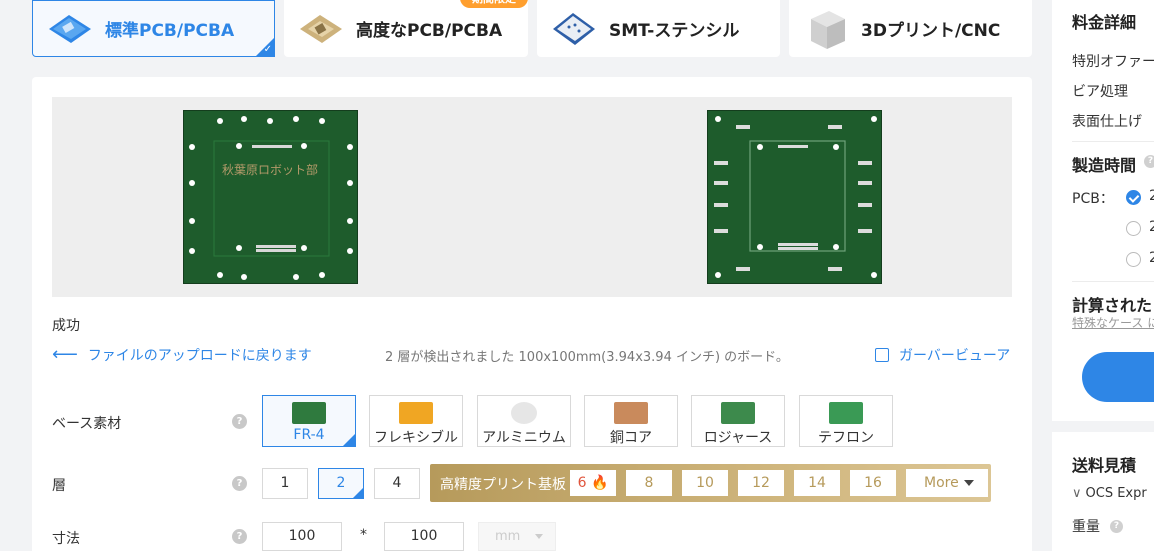 The height and width of the screenshot is (551, 1154). Describe the element at coordinates (416, 413) in the screenshot. I see `flex-board-icon` at that location.